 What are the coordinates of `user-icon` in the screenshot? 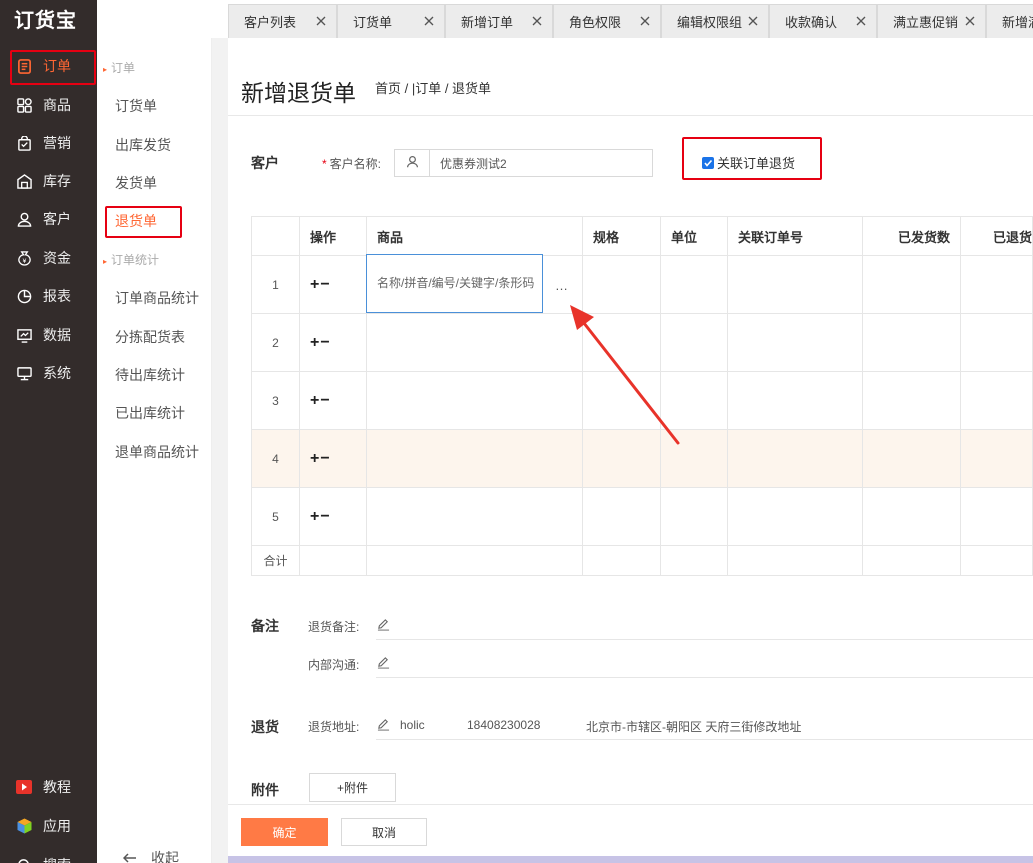 It's located at (24, 219).